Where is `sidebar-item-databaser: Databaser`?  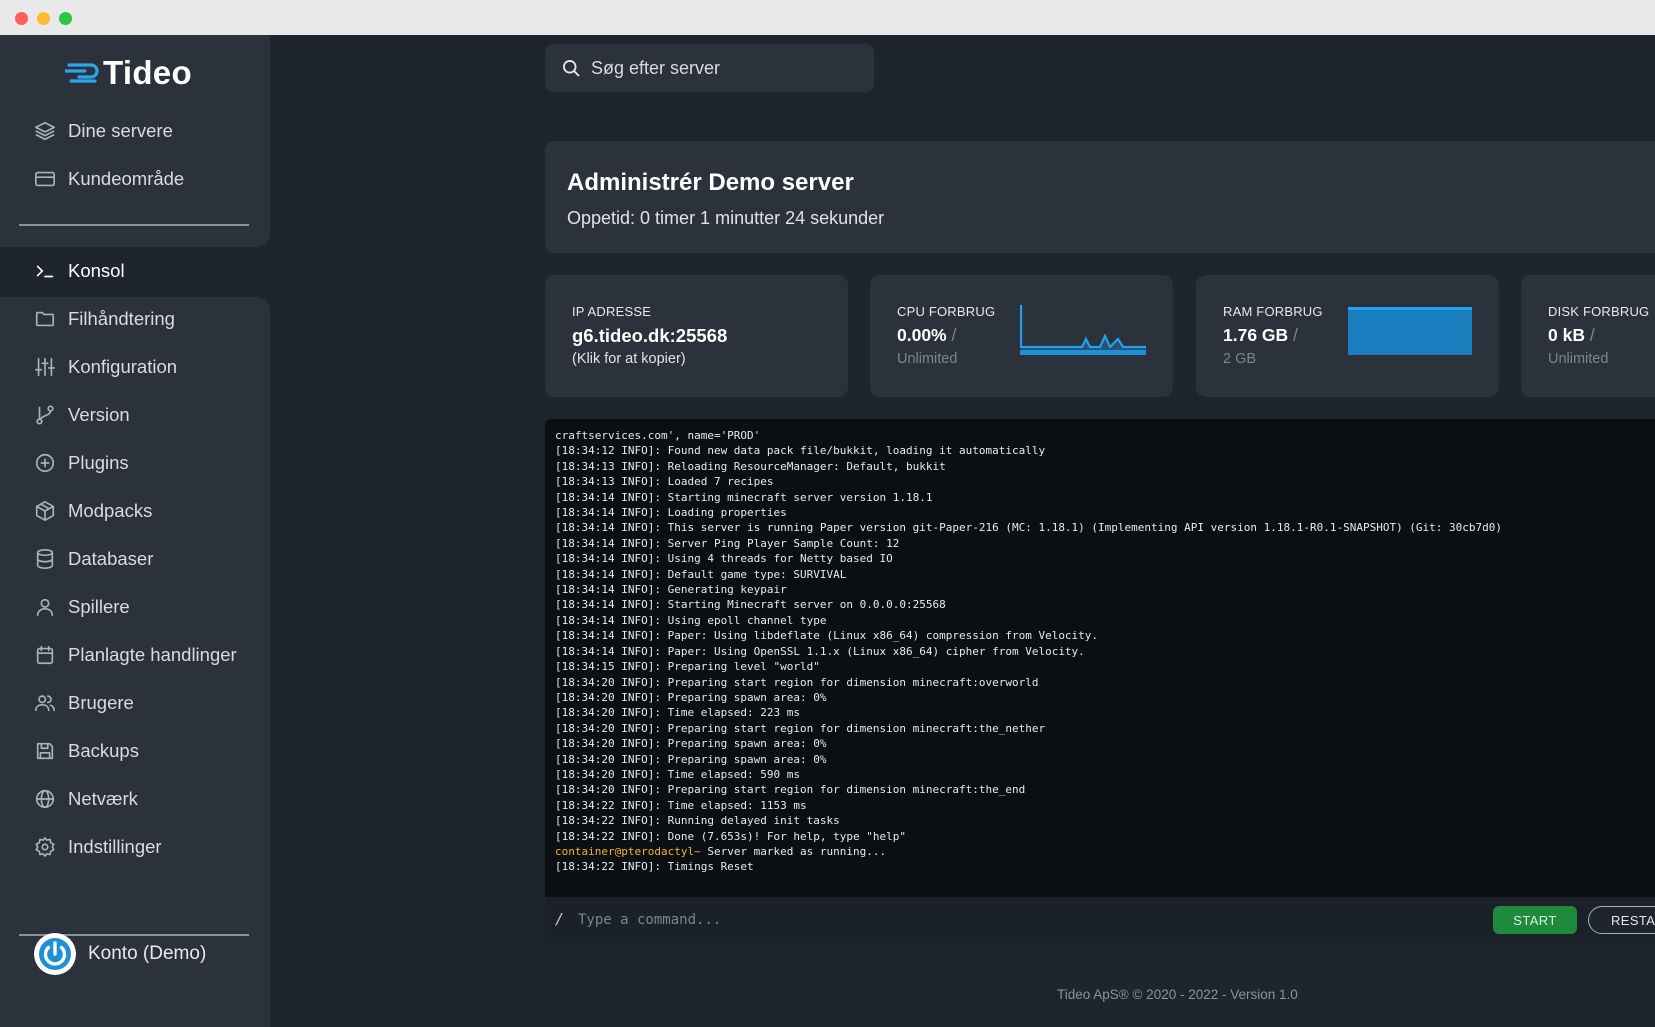
sidebar-item-databaser: Databaser is located at coordinates (144, 559).